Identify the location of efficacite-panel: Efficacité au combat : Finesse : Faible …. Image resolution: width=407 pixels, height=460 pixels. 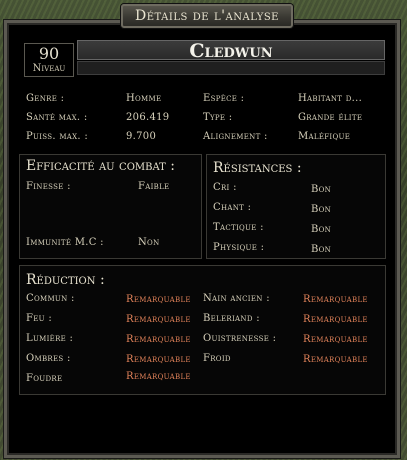
(110, 206).